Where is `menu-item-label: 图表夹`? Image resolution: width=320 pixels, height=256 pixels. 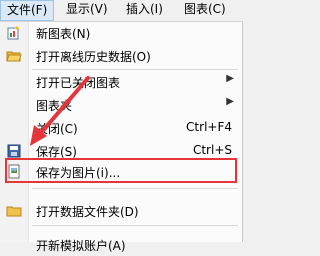
menu-item-label: 图表夹 is located at coordinates (54, 106).